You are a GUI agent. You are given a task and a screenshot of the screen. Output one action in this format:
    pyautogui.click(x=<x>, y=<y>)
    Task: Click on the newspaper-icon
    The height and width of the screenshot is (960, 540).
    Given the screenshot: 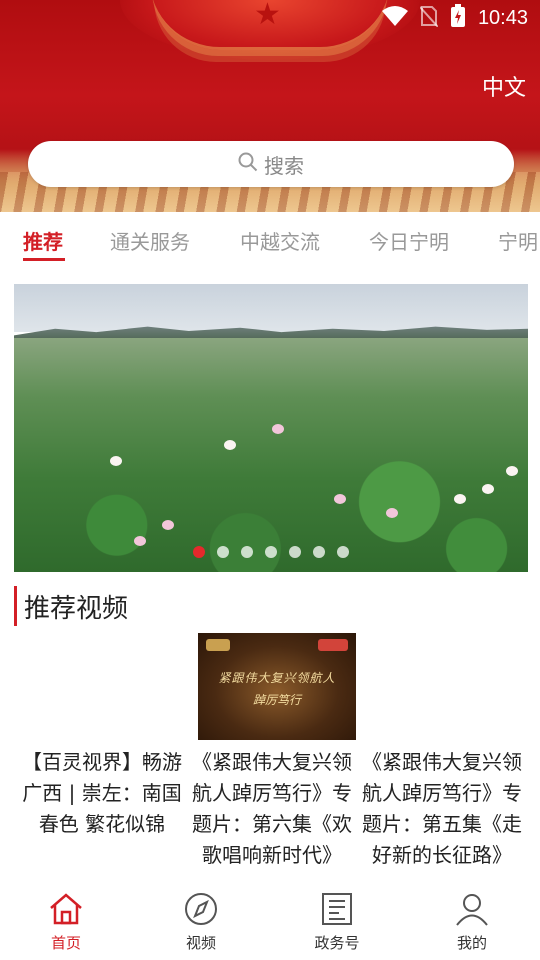 What is the action you would take?
    pyautogui.click(x=337, y=911)
    